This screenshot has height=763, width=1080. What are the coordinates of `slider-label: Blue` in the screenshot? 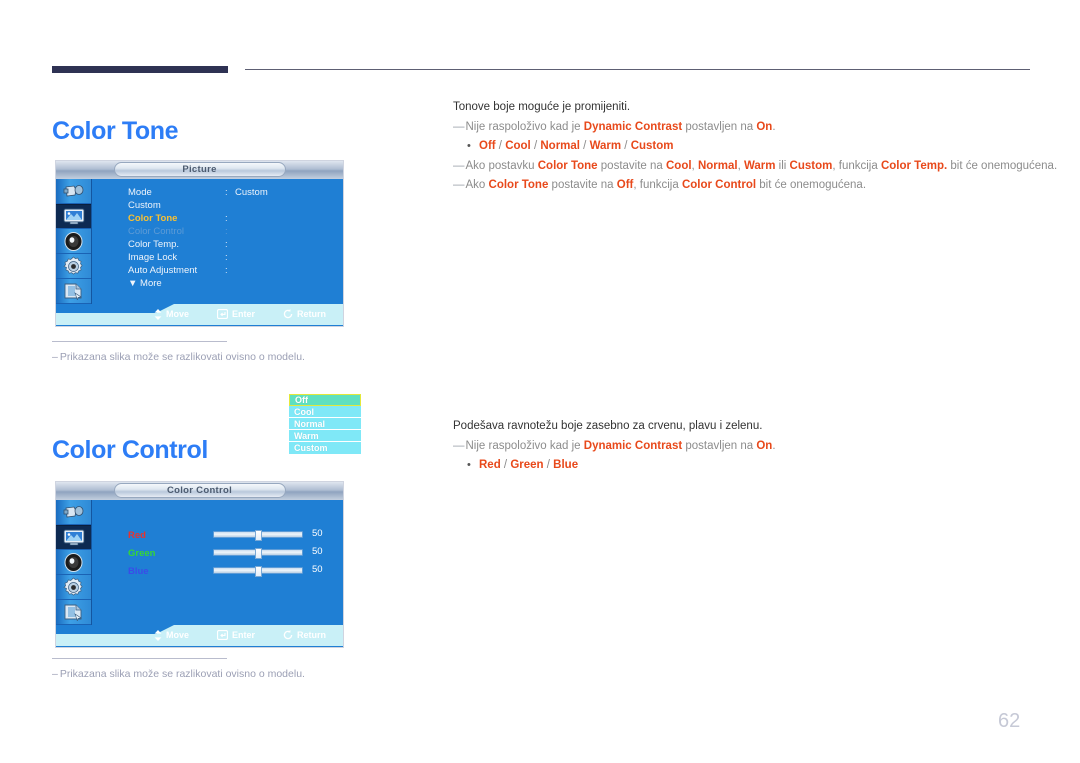 It's located at (138, 572).